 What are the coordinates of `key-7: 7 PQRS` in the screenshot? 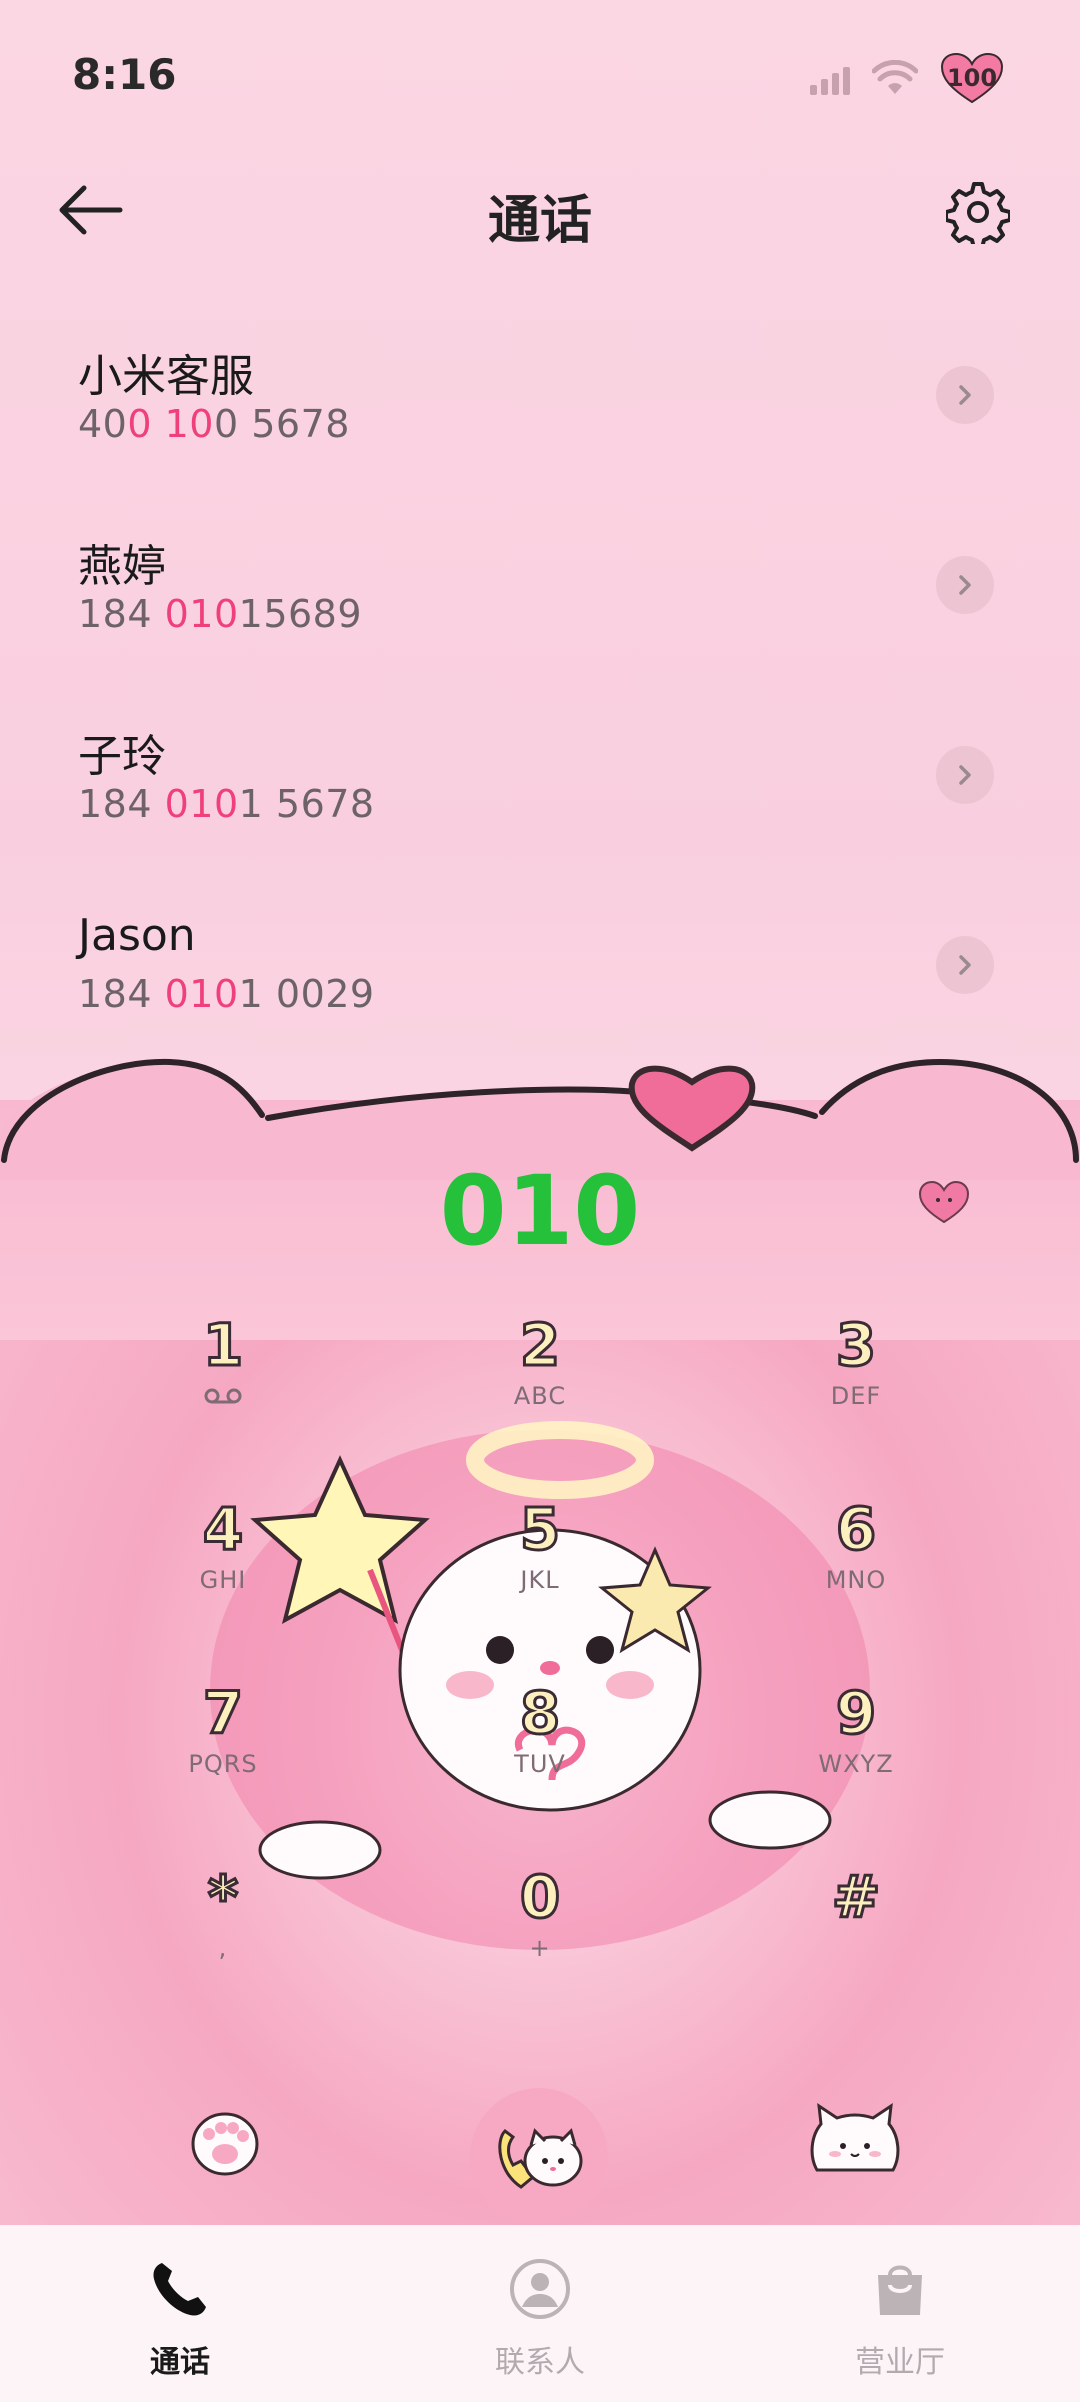 It's located at (223, 1753).